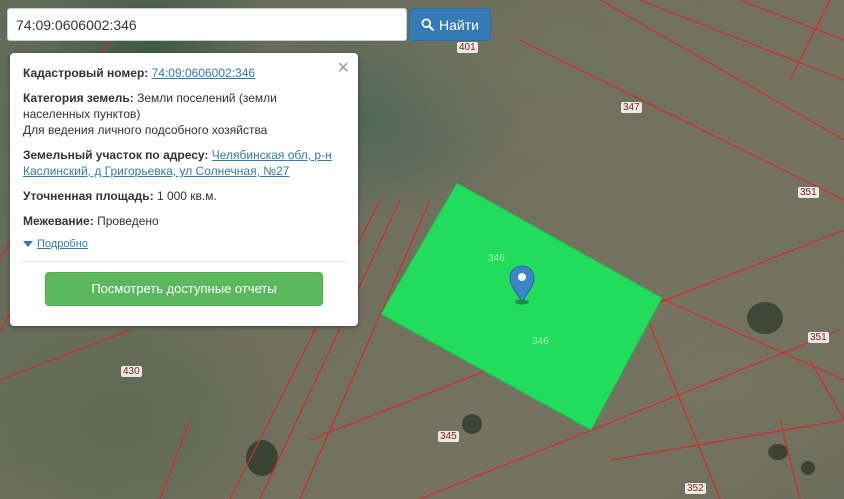  I want to click on cadastral-link: 74:09:0606002:346, so click(203, 73).